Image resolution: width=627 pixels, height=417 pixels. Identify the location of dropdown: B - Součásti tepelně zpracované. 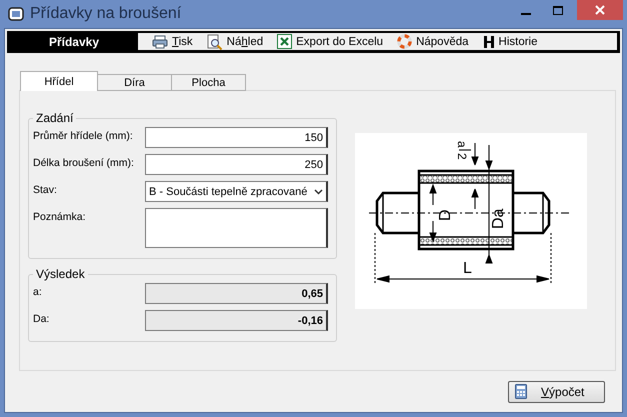
(236, 191).